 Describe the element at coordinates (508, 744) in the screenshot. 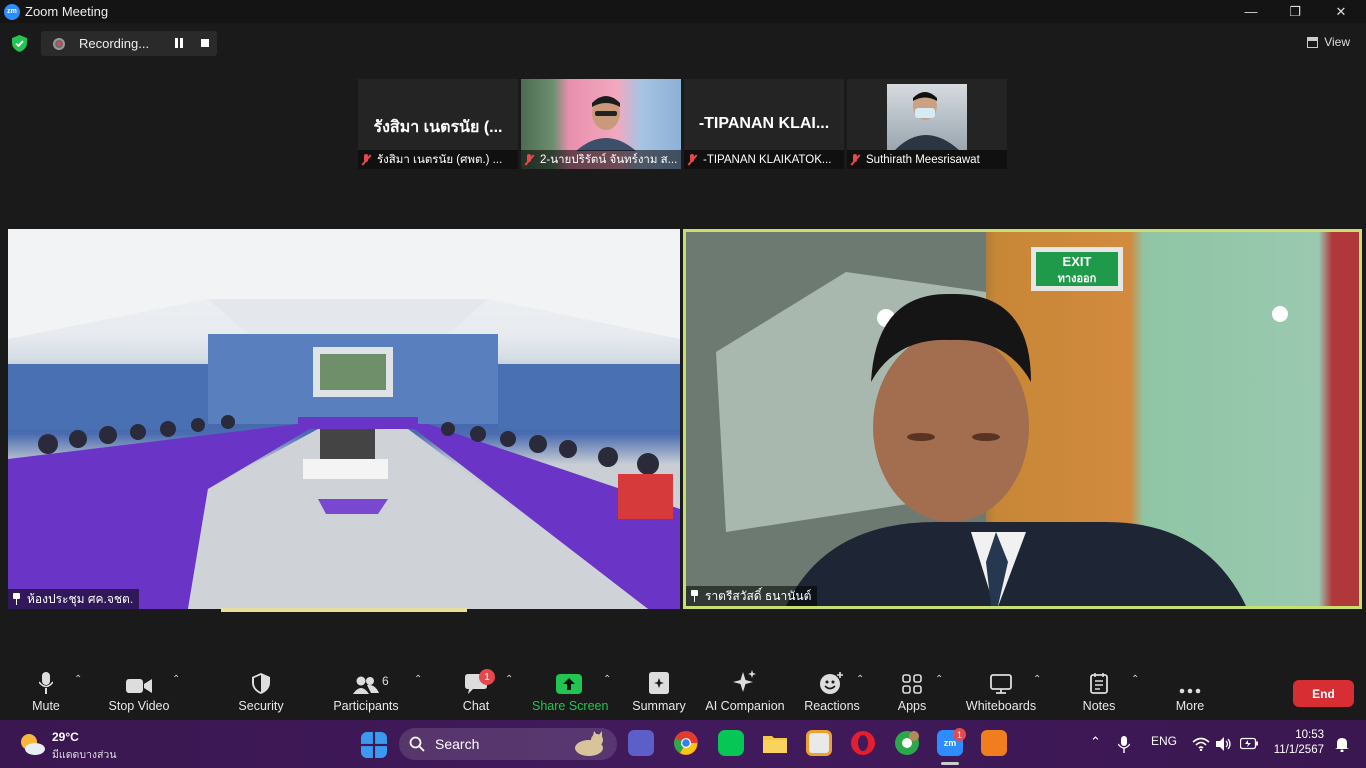

I see `taskbar-search-box: Search` at that location.